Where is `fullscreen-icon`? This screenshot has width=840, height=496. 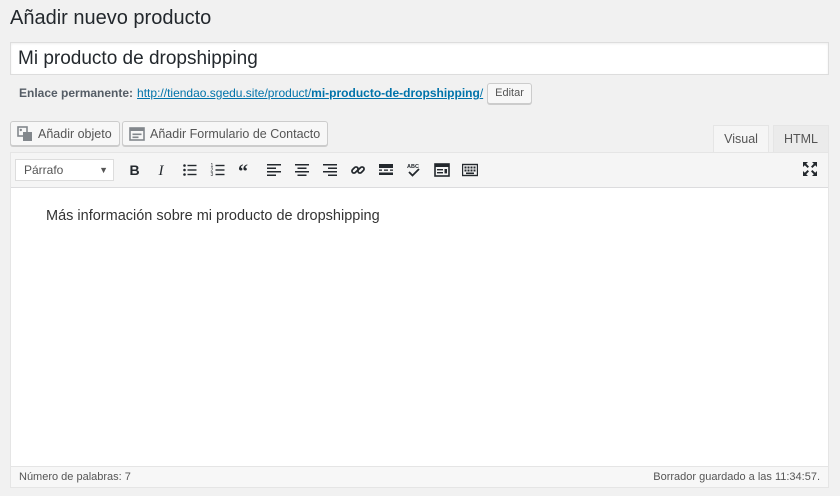
fullscreen-icon is located at coordinates (810, 169).